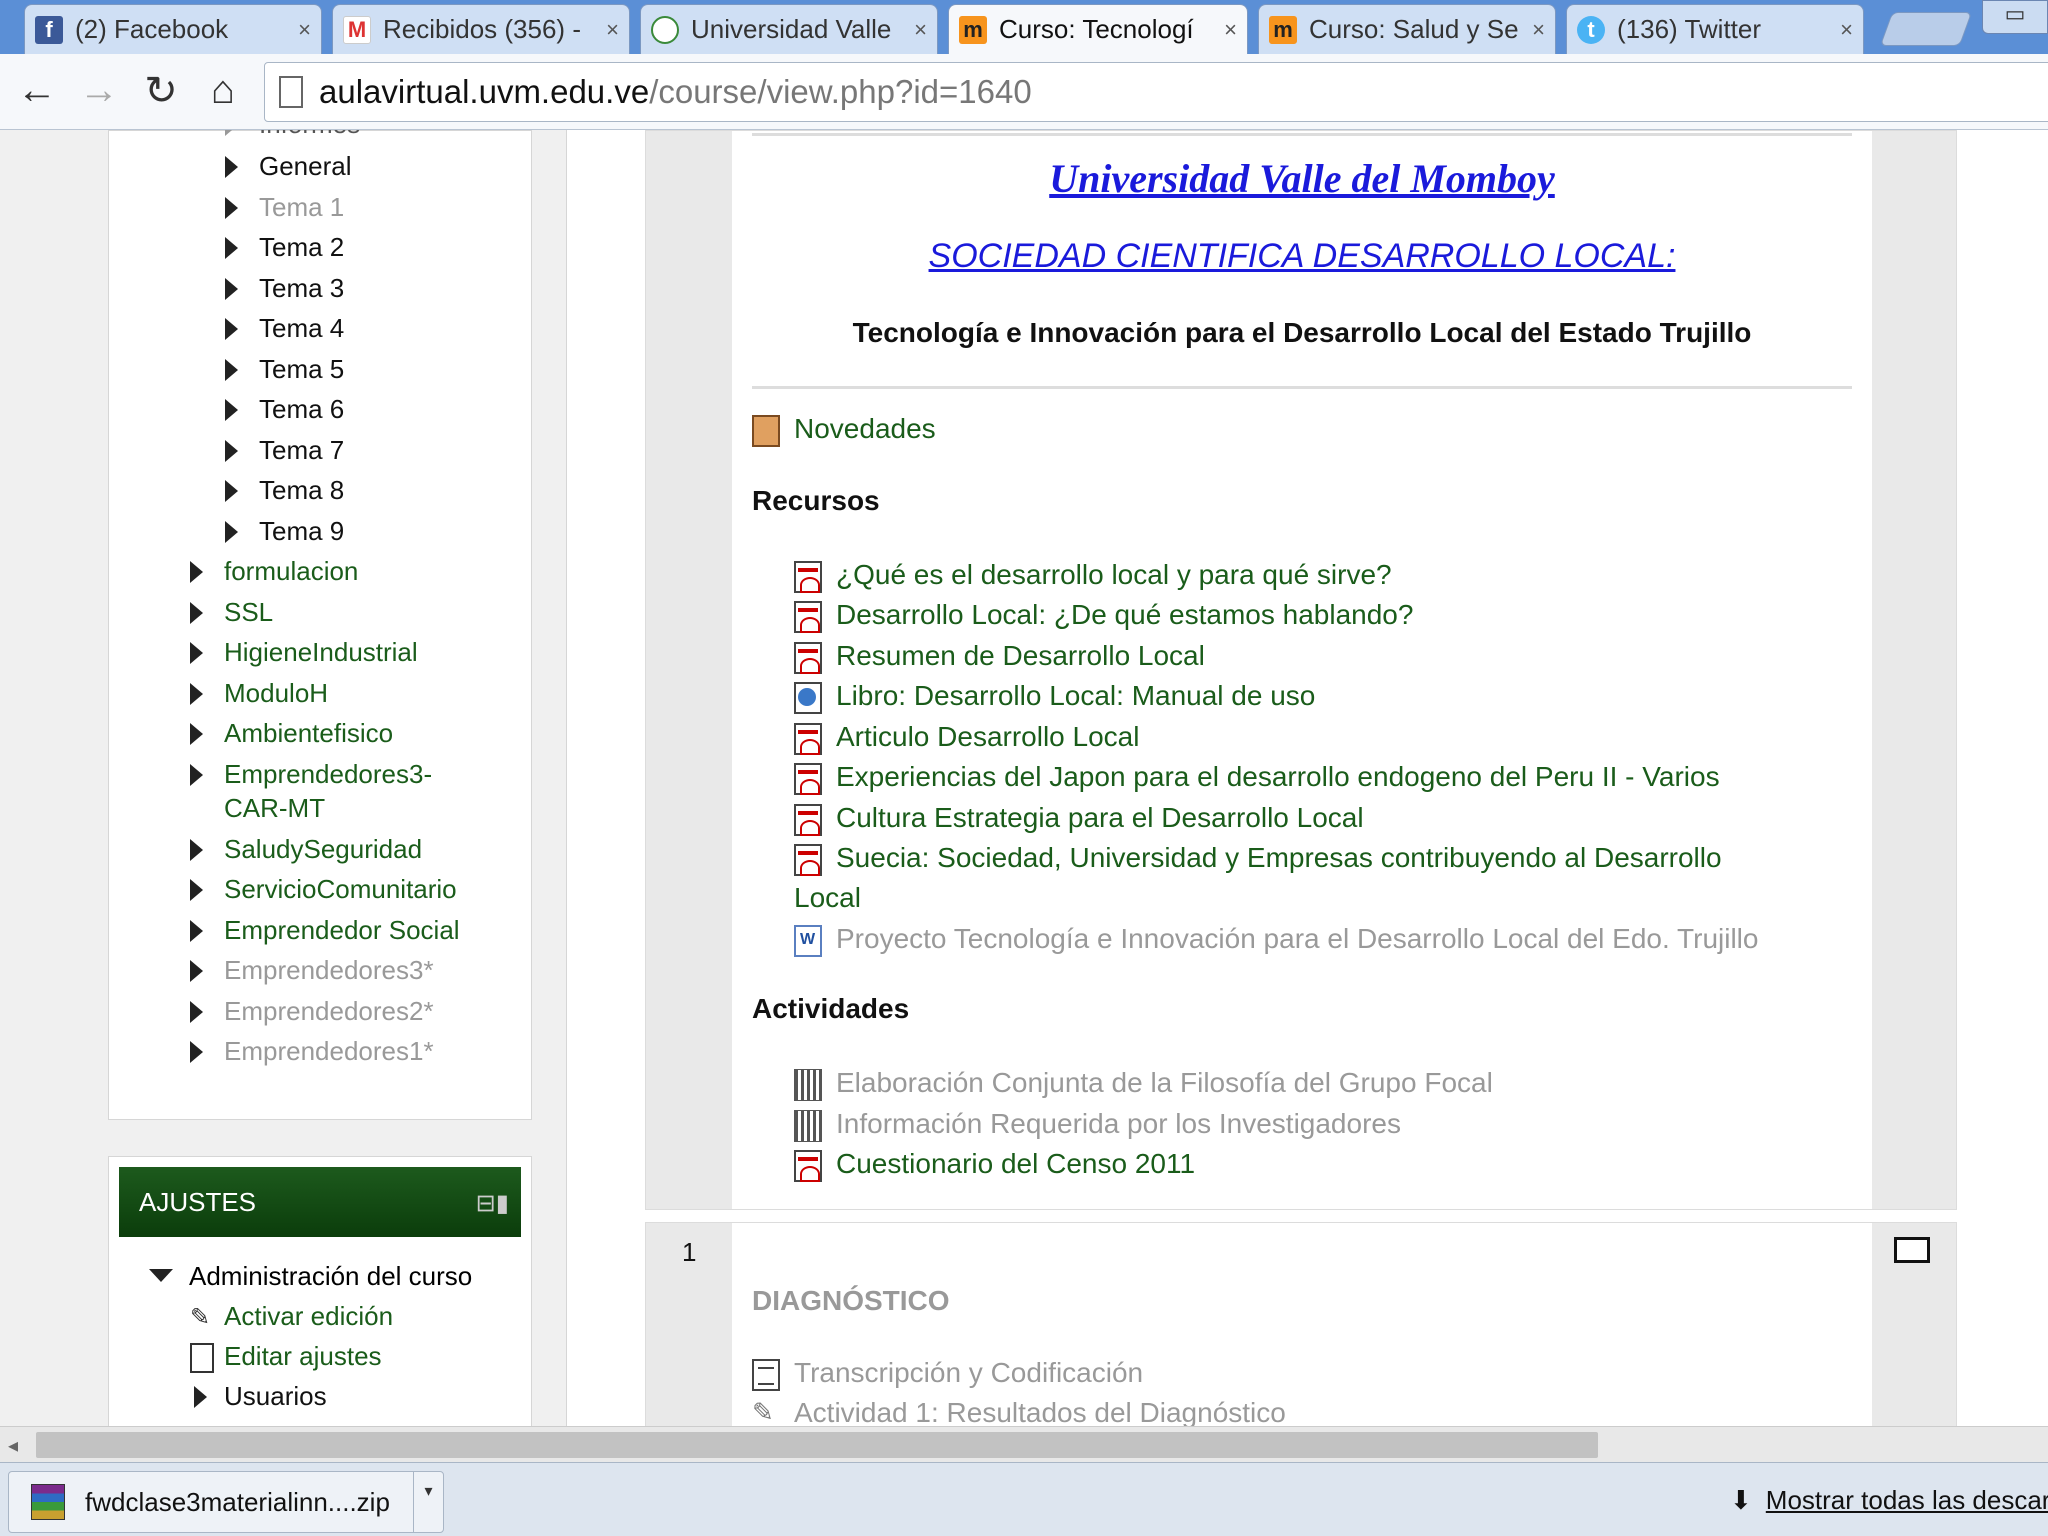 The image size is (2048, 1536). Describe the element at coordinates (231, 612) in the screenshot. I see `tree-course-ssl: SSL` at that location.